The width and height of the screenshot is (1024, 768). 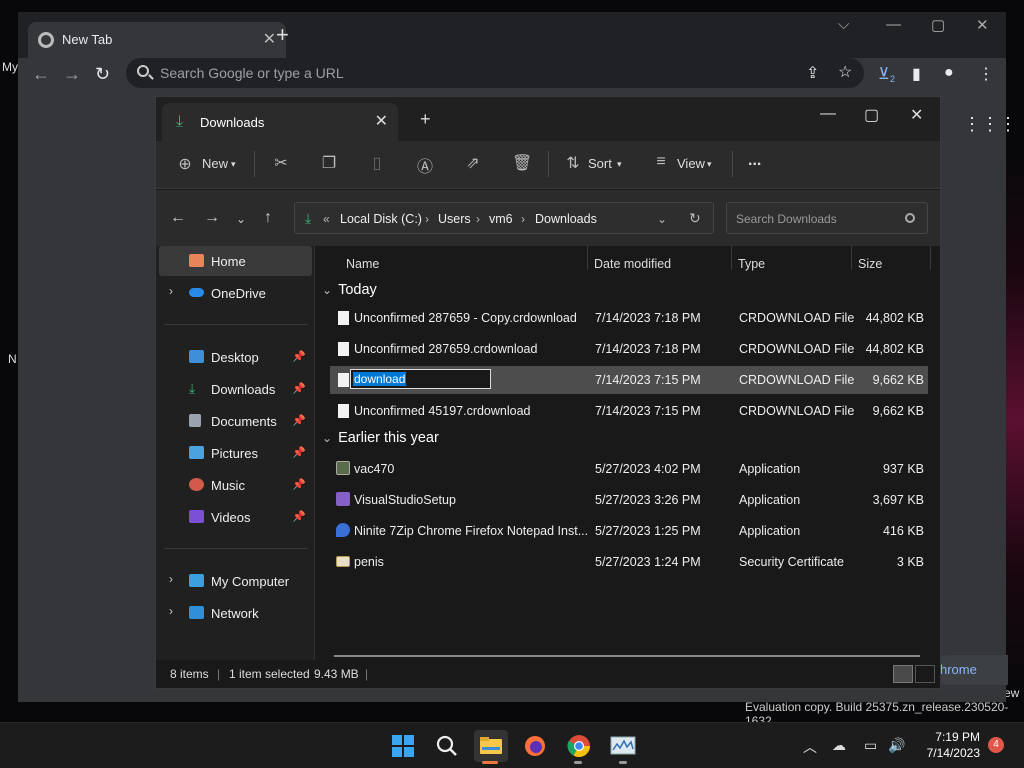 I want to click on cloud-offline-icon: ☁, so click(x=839, y=745).